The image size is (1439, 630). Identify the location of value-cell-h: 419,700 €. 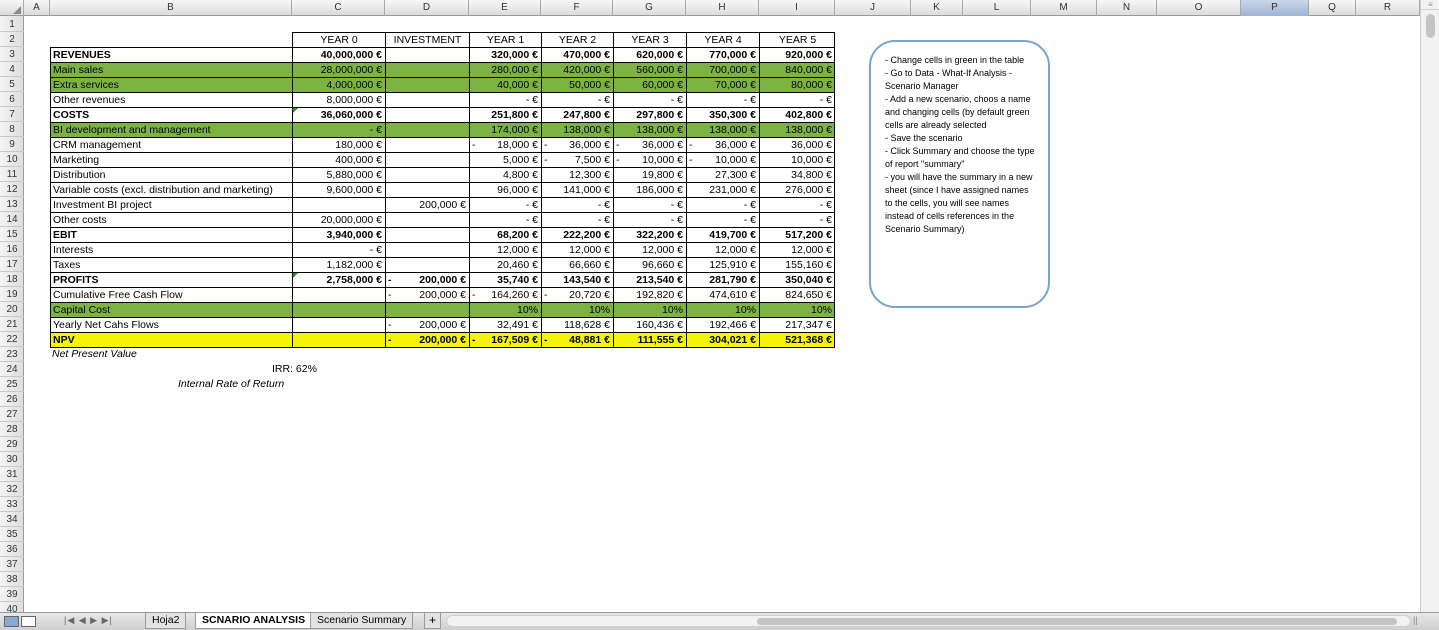
(722, 234).